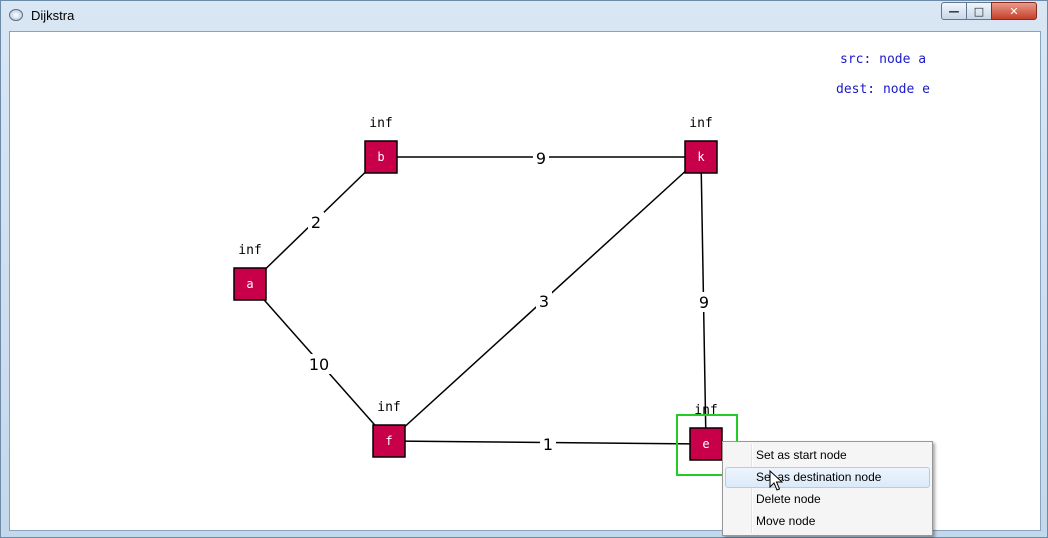 Image resolution: width=1048 pixels, height=538 pixels. What do you see at coordinates (544, 301) in the screenshot?
I see `edge-weight-label: 3` at bounding box center [544, 301].